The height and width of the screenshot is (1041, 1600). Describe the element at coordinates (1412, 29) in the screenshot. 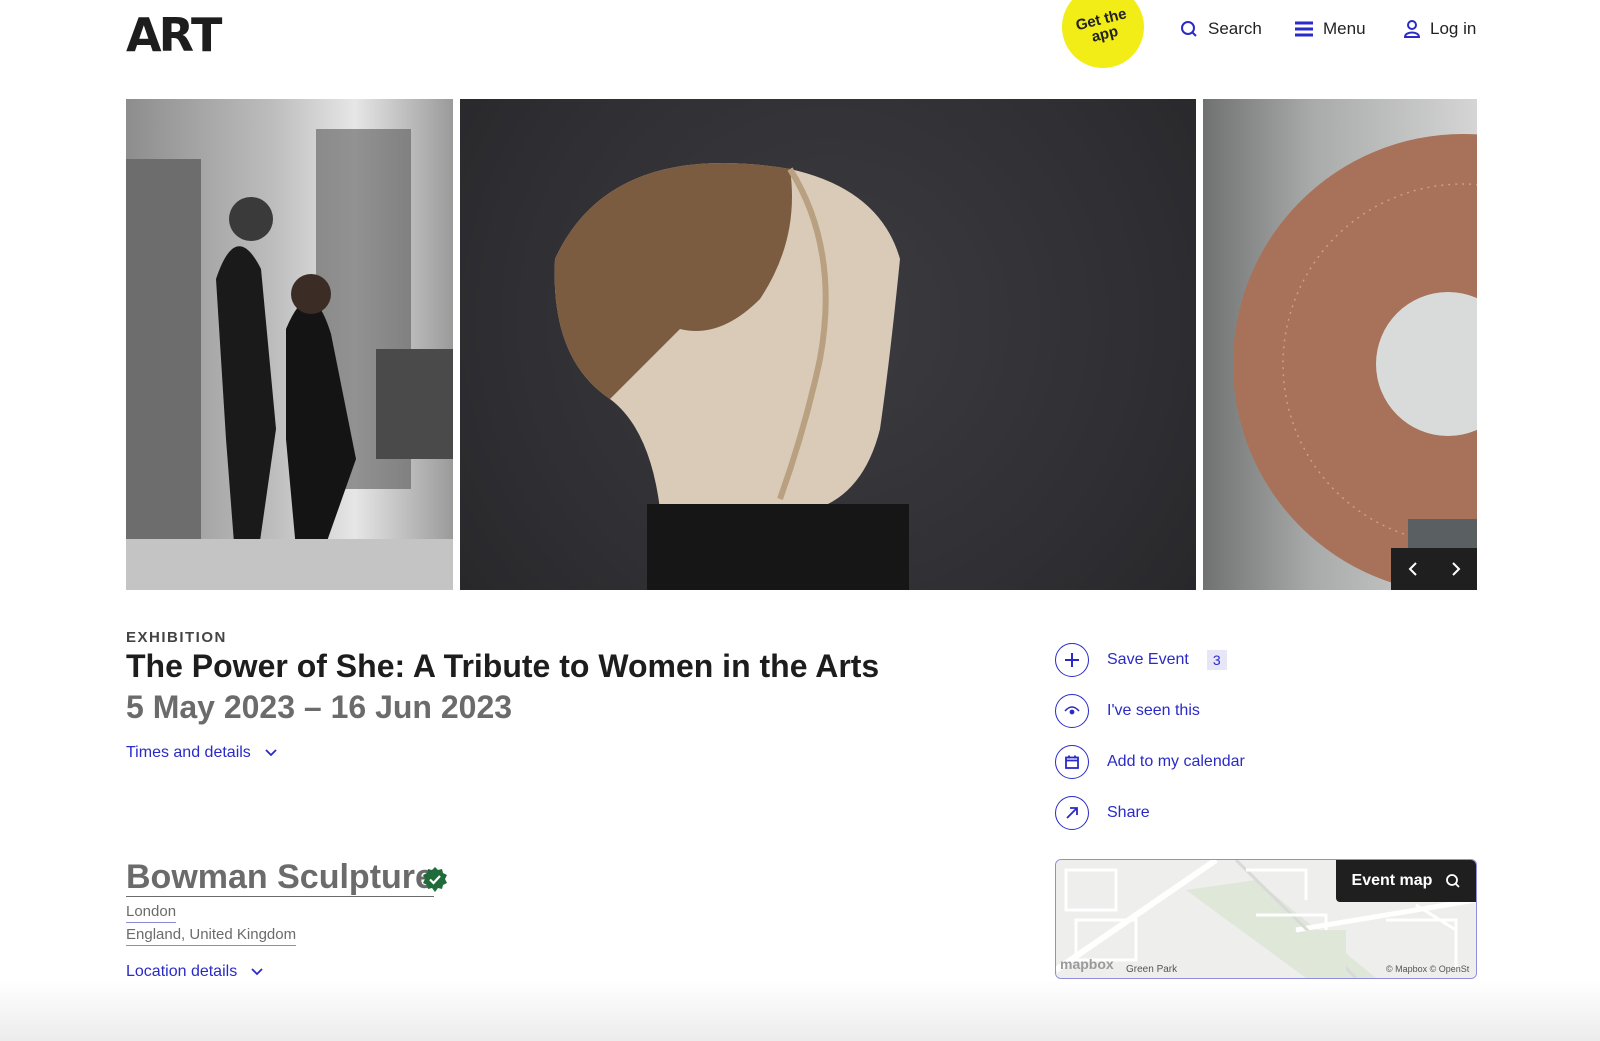

I see `user-icon` at that location.